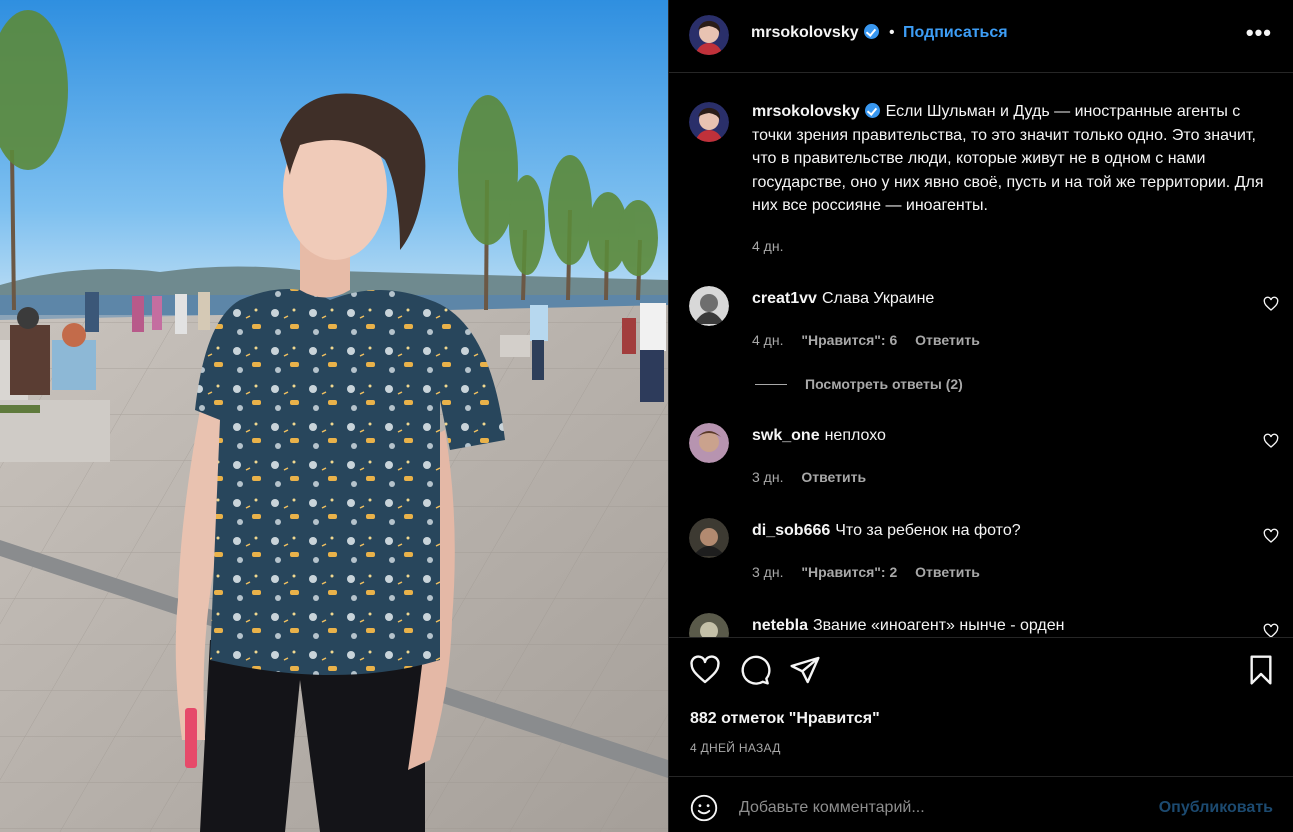  What do you see at coordinates (767, 340) in the screenshot?
I see `comment-time: 4 дн.` at bounding box center [767, 340].